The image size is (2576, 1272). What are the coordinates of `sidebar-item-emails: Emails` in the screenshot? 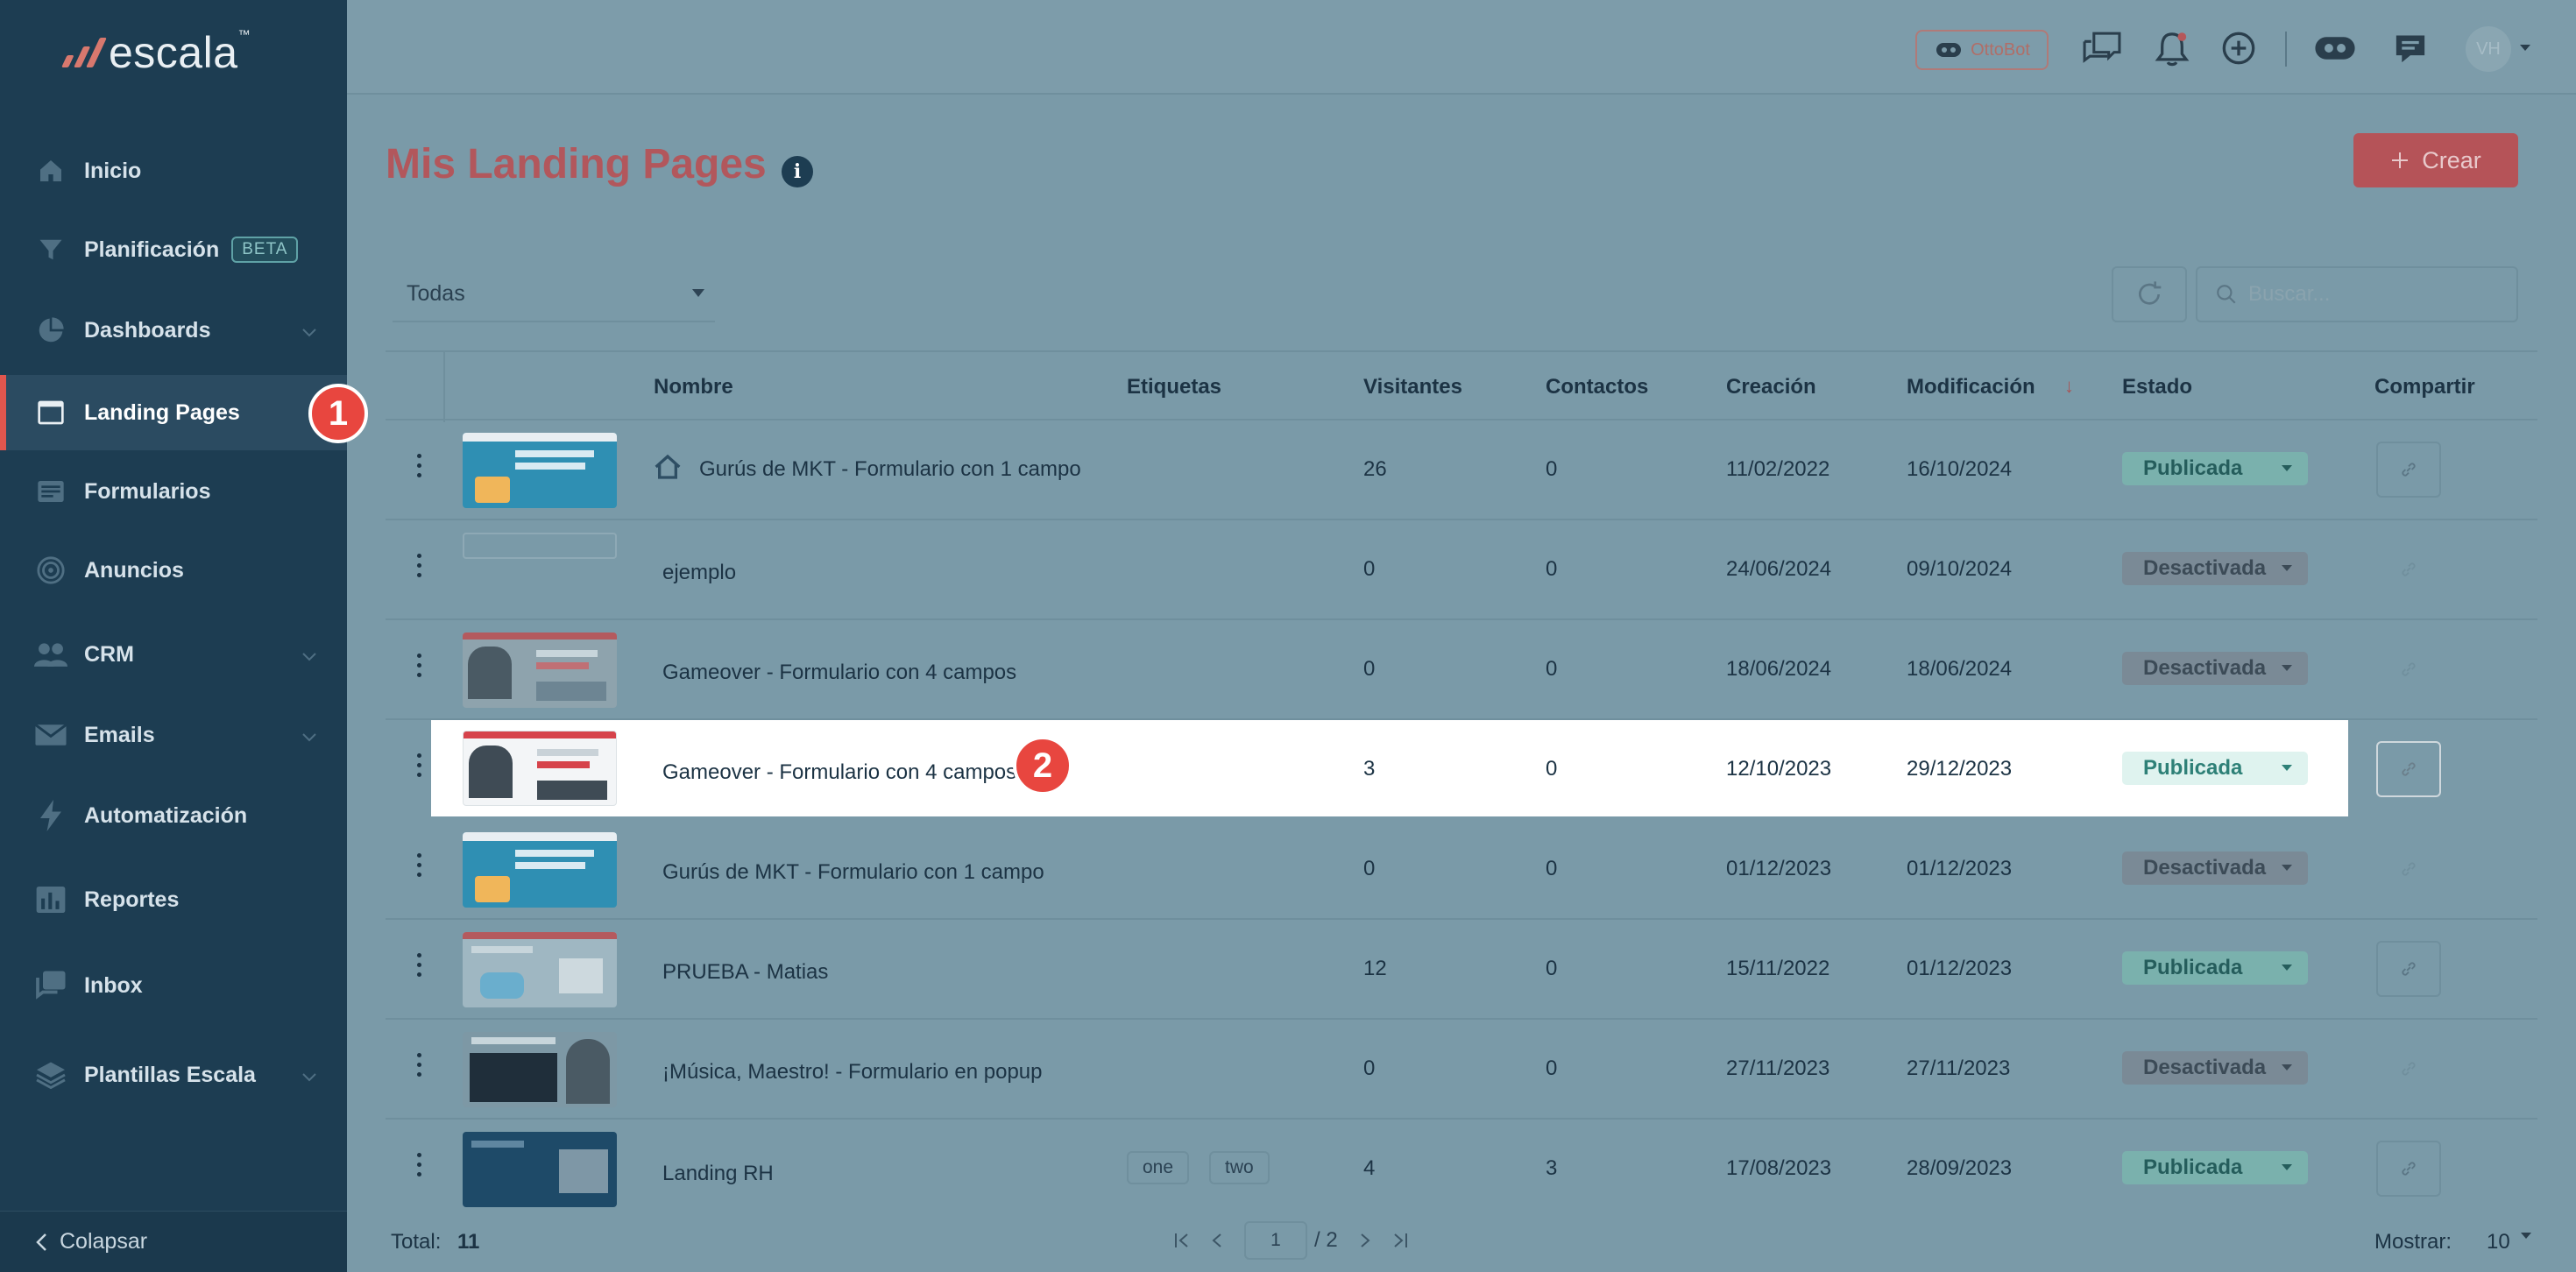 It's located at (173, 735).